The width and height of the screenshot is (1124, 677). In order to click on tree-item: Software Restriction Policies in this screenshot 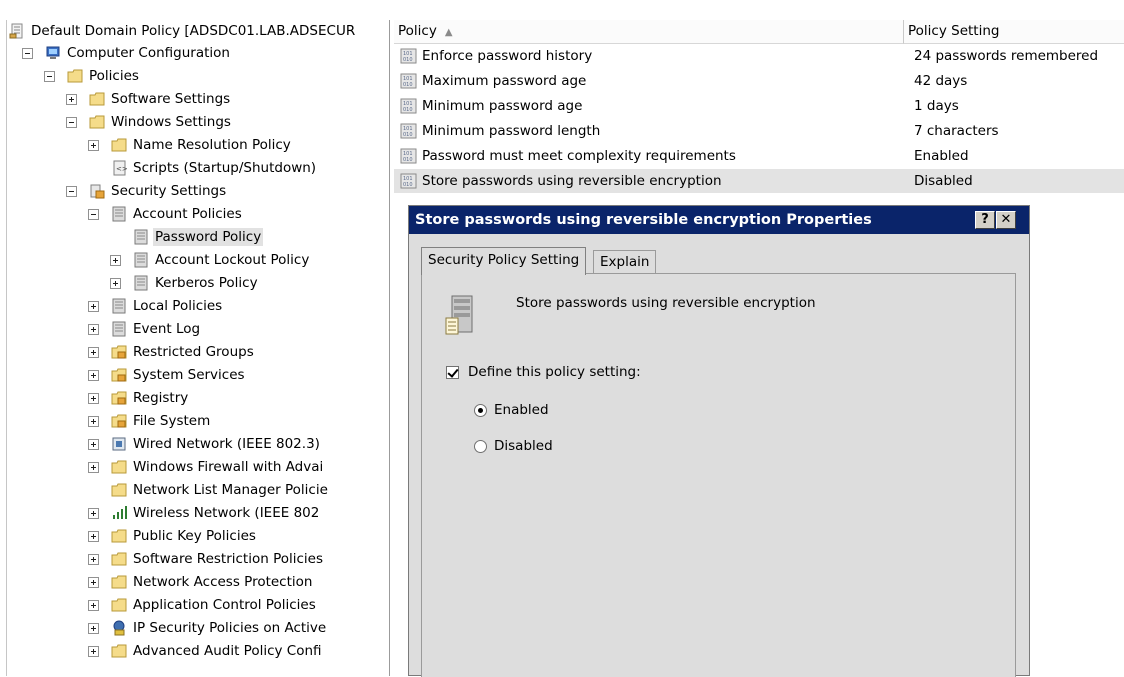, I will do `click(198, 559)`.